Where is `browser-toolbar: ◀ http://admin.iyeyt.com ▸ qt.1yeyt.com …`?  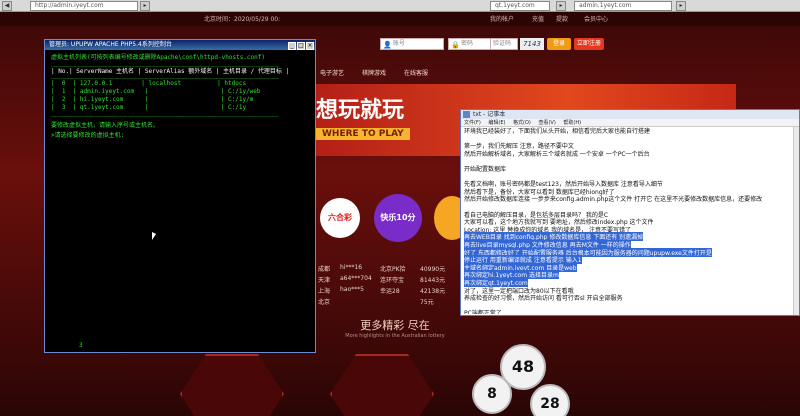
browser-toolbar: ◀ http://admin.iyeyt.com ▸ qt.1yeyt.com … is located at coordinates (400, 6).